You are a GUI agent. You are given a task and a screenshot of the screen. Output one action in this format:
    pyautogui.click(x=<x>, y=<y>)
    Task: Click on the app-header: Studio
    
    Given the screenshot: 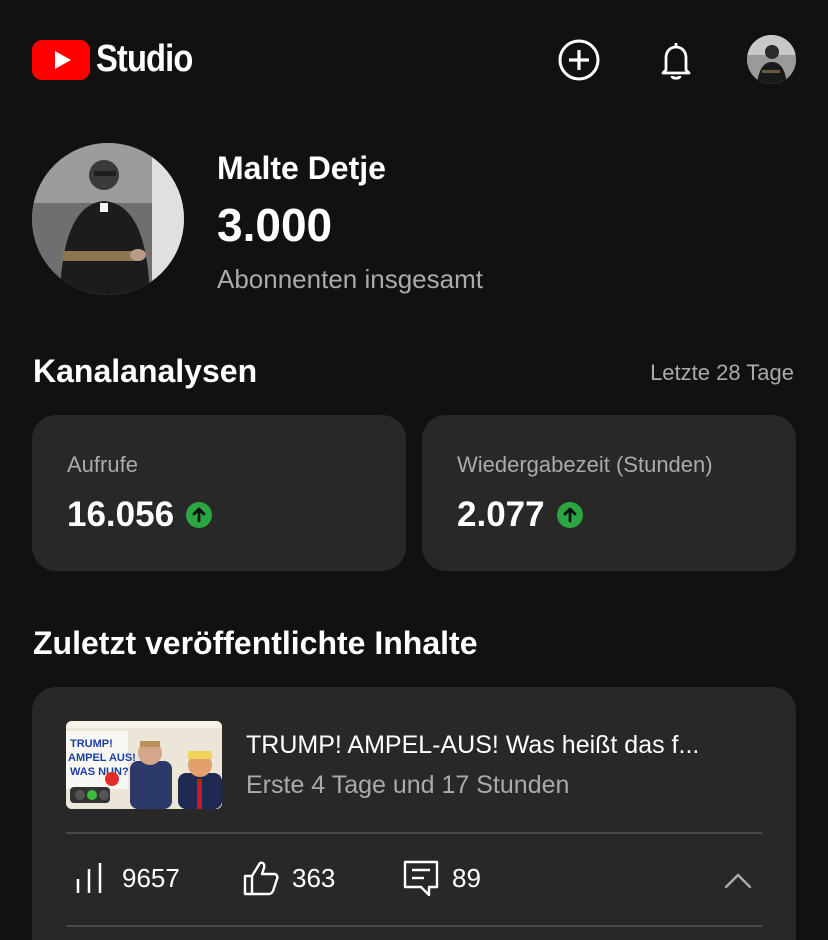 What is the action you would take?
    pyautogui.click(x=414, y=60)
    